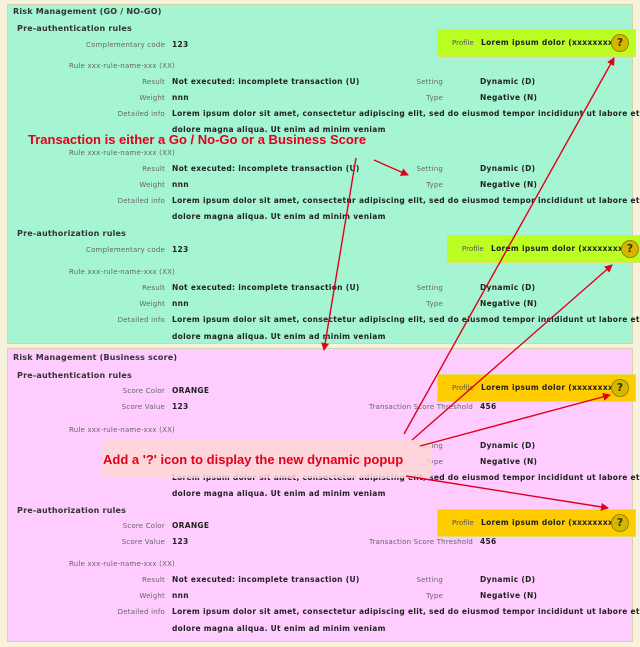  I want to click on arrow-transaction-right, so click(391, 167).